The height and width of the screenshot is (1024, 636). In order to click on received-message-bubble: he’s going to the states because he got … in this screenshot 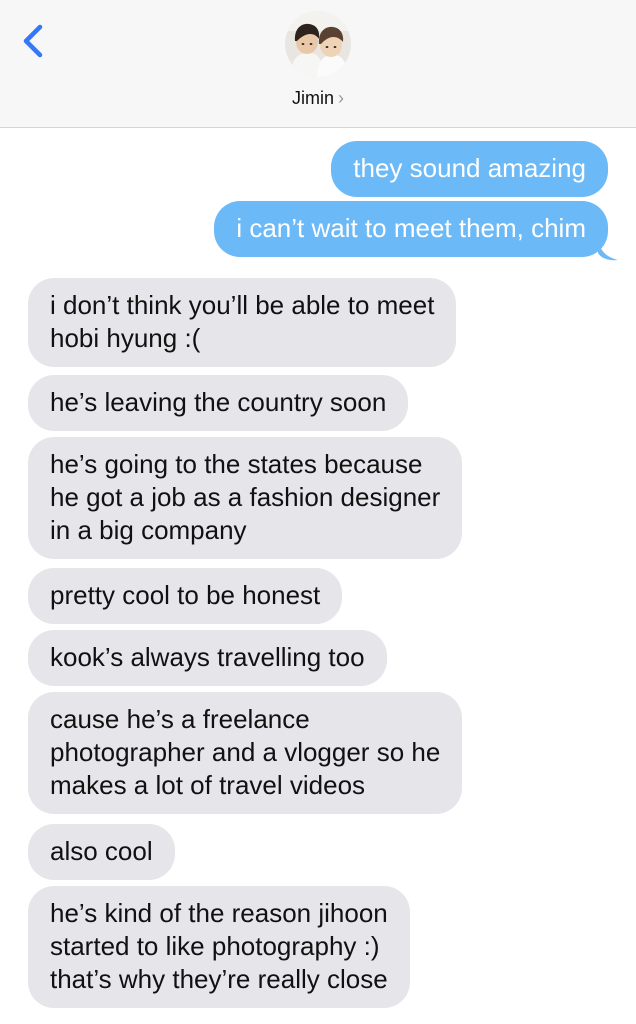, I will do `click(245, 498)`.